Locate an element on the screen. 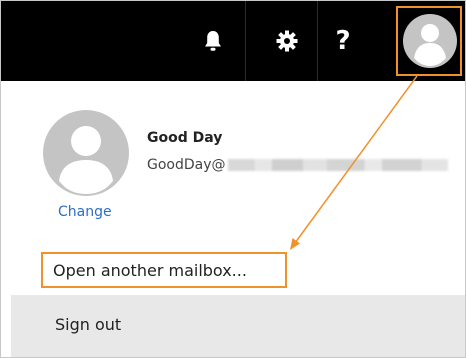  user-email: GoodDay@ is located at coordinates (297, 165).